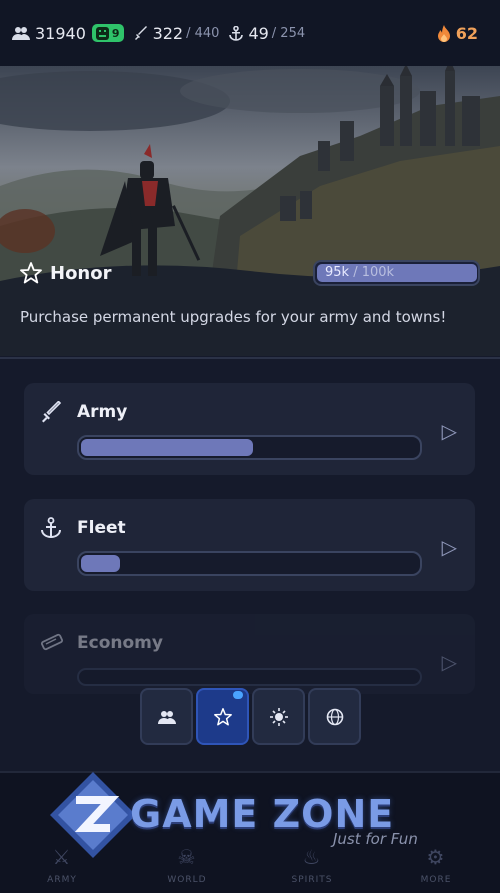 The width and height of the screenshot is (500, 893). I want to click on nav-spirits-label: SPIRITS, so click(312, 880).